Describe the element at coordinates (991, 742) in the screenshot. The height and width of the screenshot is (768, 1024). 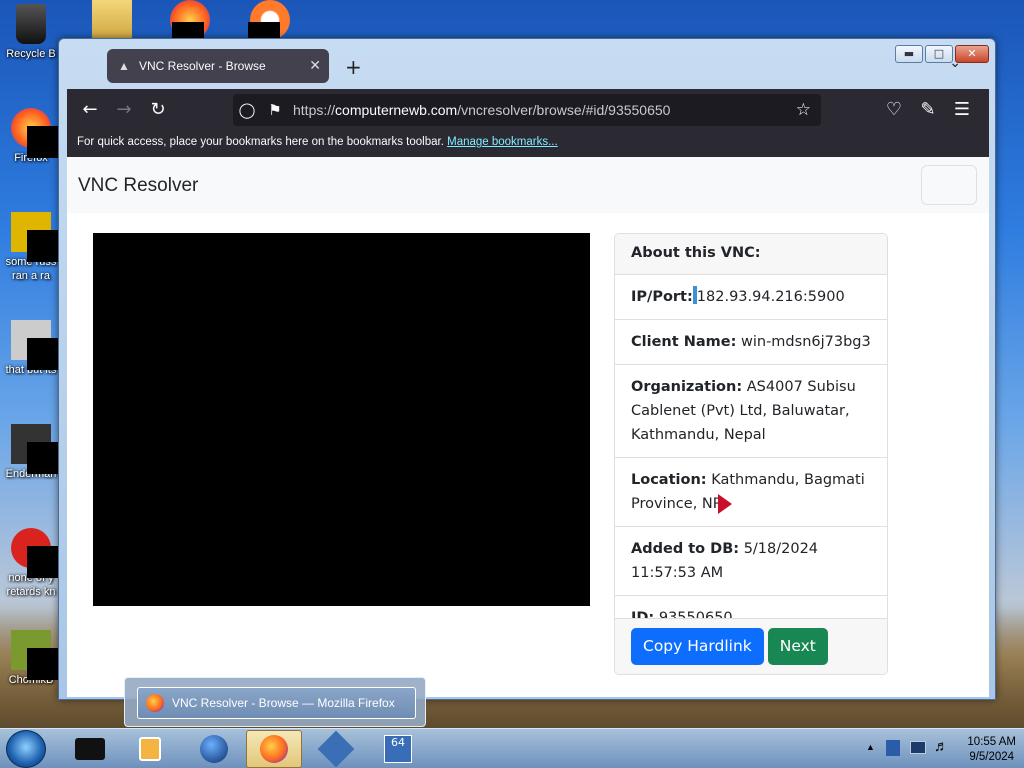
I see `clock-time: 10:55 AM` at that location.